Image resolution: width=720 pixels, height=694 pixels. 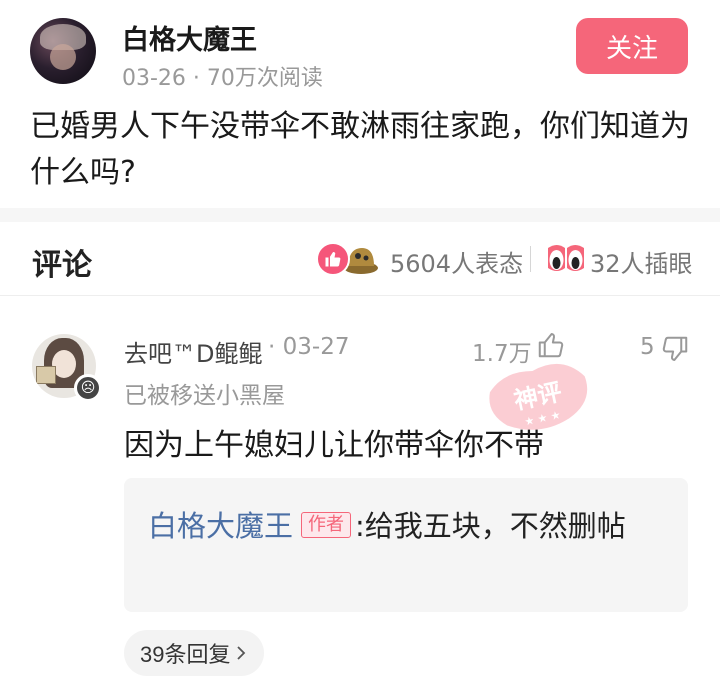 What do you see at coordinates (185, 654) in the screenshot?
I see `more-replies-label: 39条回复` at bounding box center [185, 654].